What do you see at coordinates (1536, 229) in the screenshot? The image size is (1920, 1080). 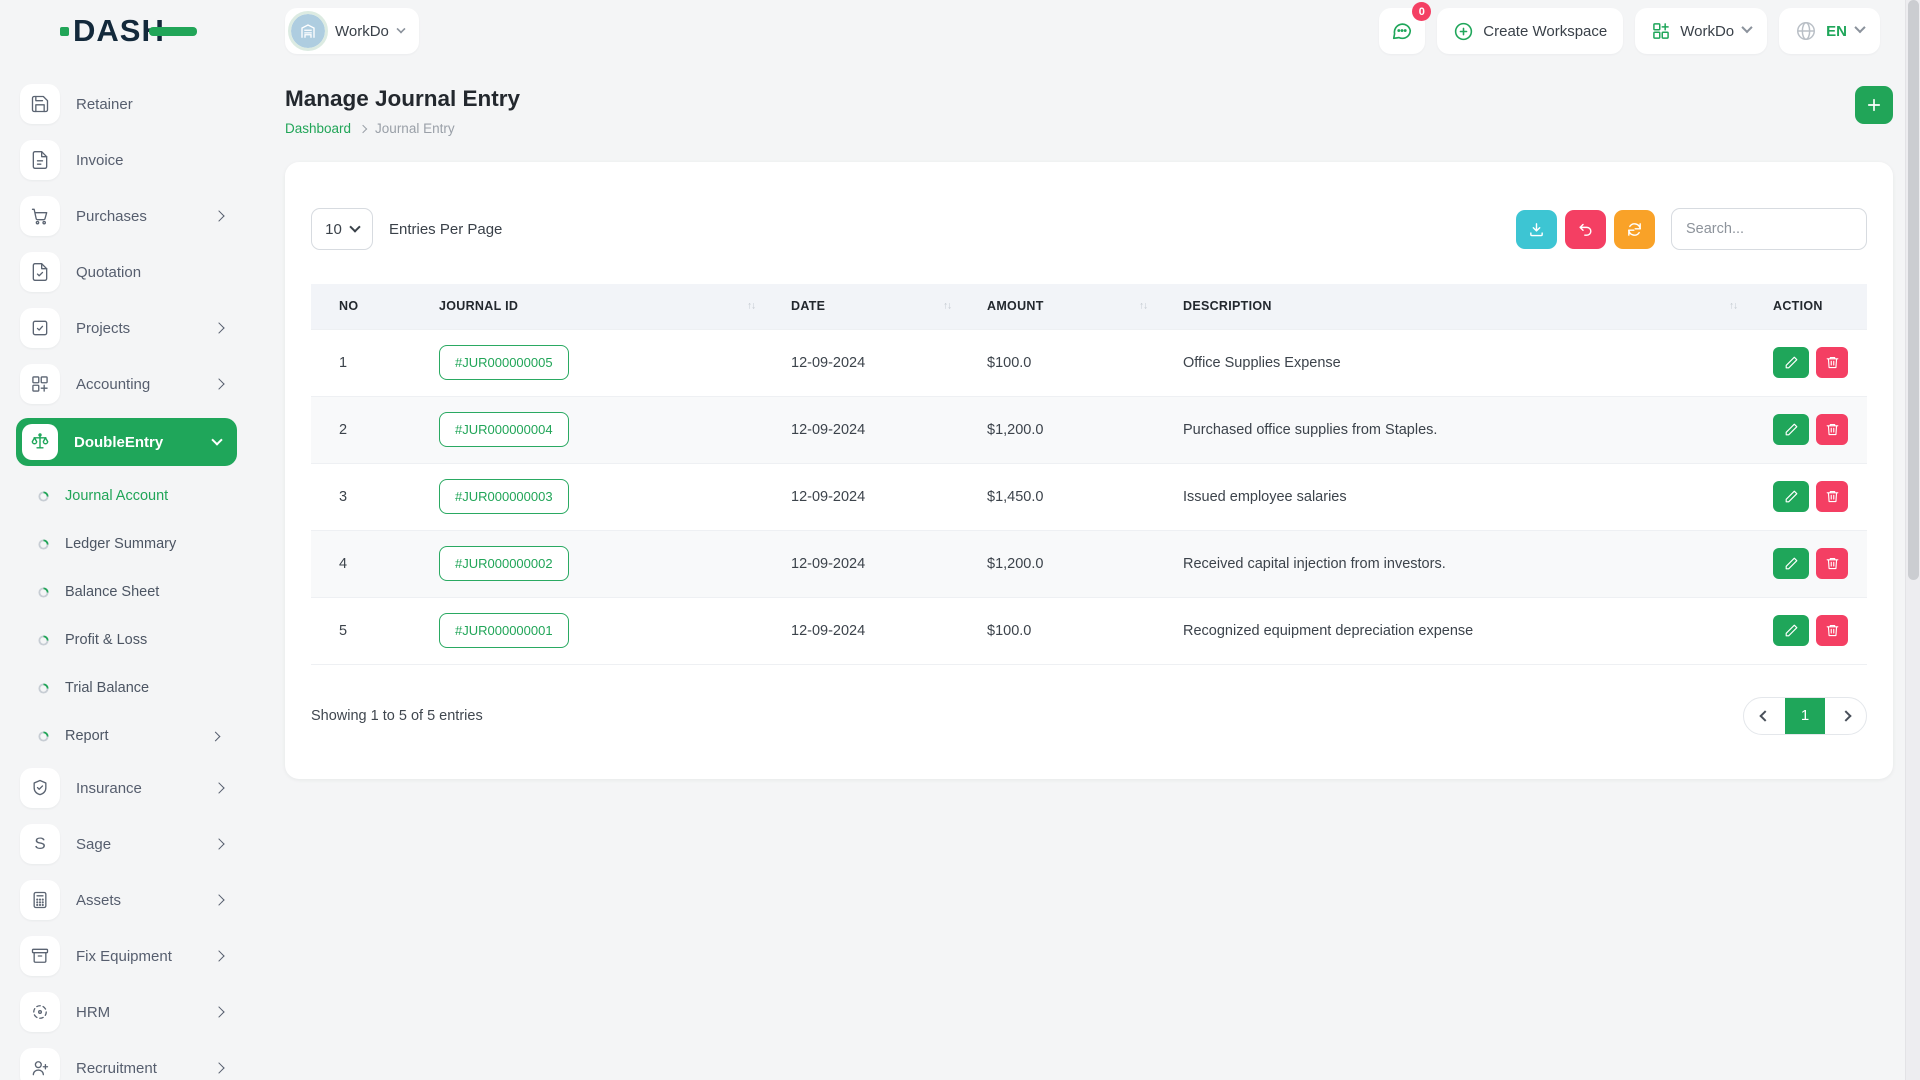 I see `export-button` at bounding box center [1536, 229].